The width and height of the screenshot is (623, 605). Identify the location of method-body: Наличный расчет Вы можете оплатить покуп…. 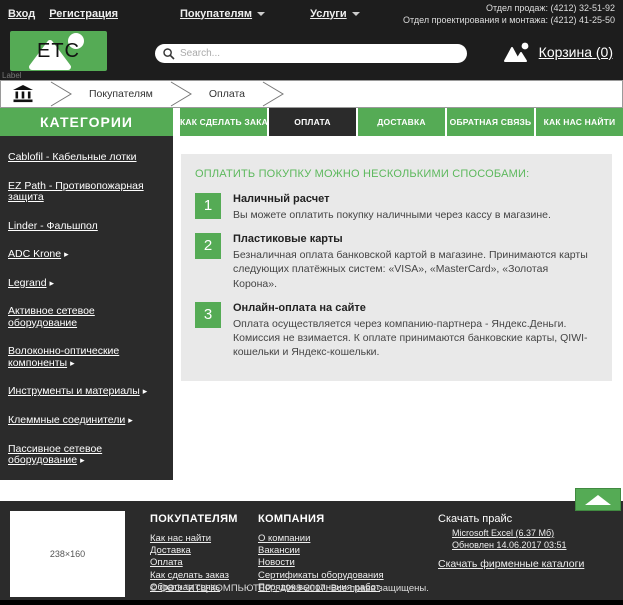
(392, 207).